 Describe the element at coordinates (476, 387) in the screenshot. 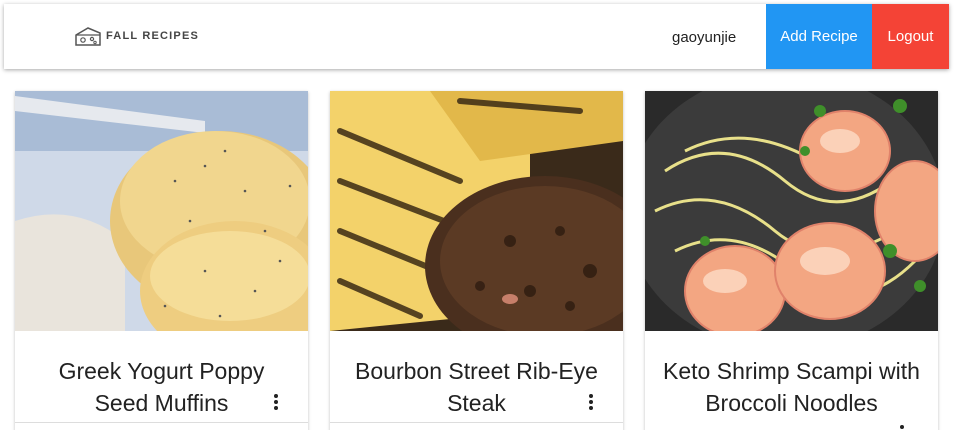

I see `recipe-title: Bourbon Street Rib-Eye Steak` at that location.